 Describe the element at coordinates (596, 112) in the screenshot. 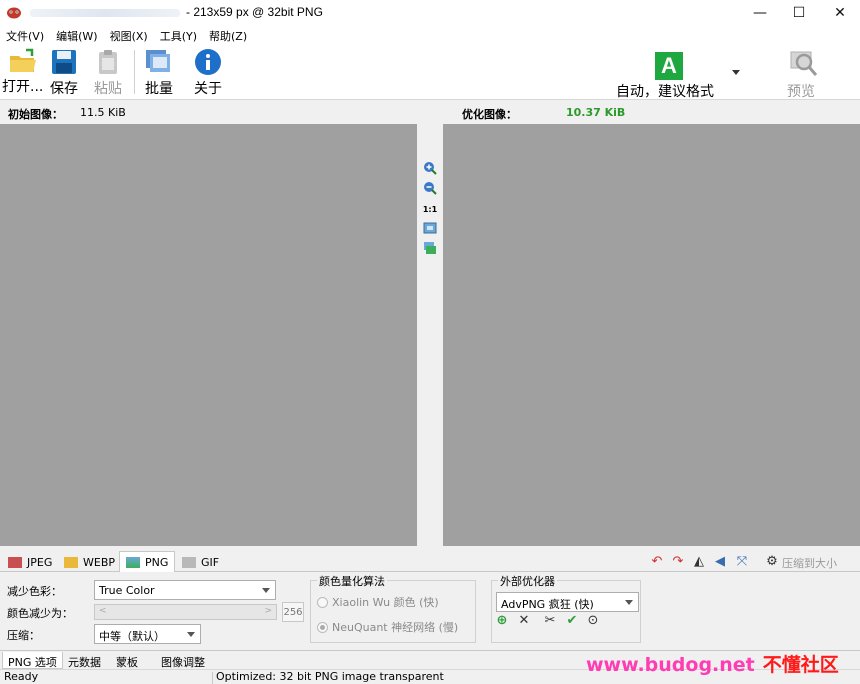

I see `optimized-image-size: 10.37 KiB` at that location.